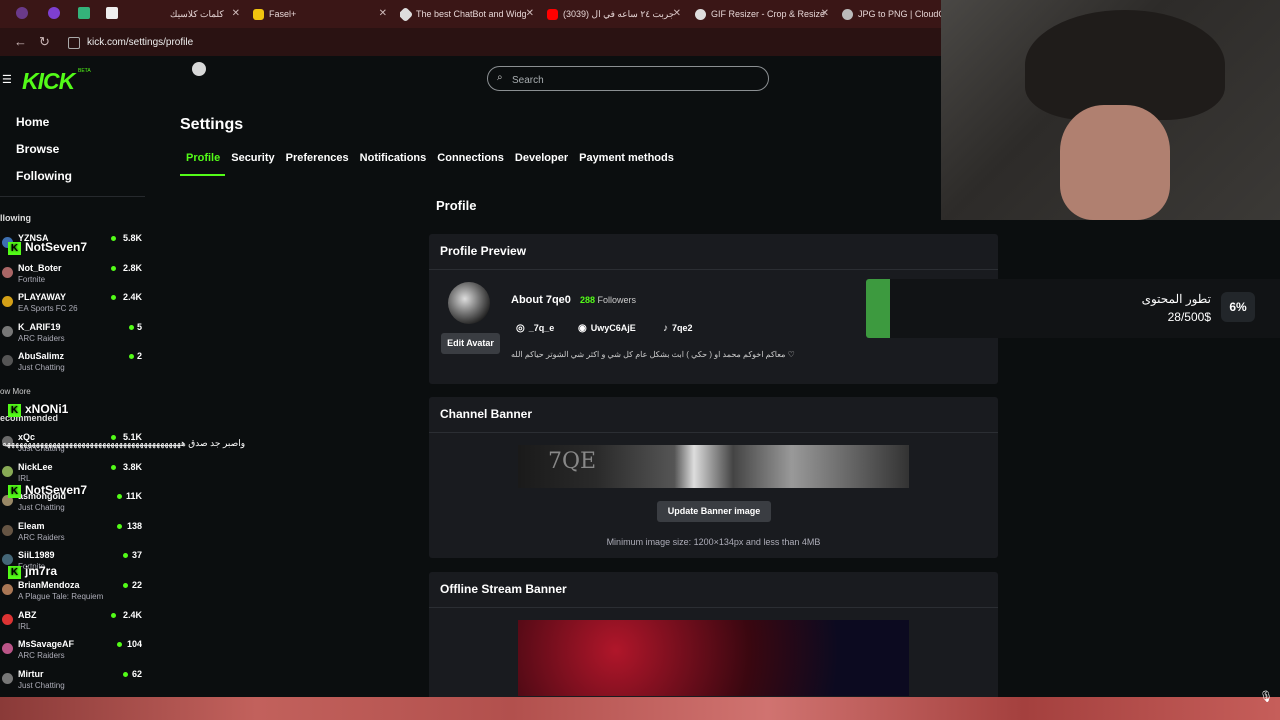 This screenshot has height=720, width=1280. What do you see at coordinates (140, 42) in the screenshot?
I see `url-text: kick.com/settings/profile` at bounding box center [140, 42].